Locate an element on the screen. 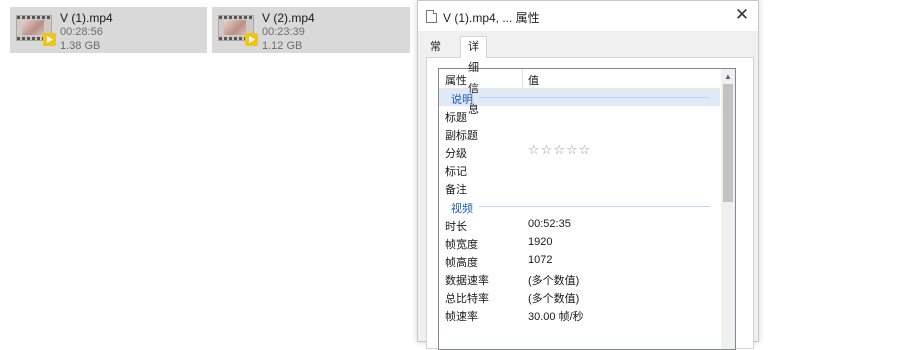 The height and width of the screenshot is (350, 904). property-row-frame-rate: 帧速率 30.00 帧/秒 is located at coordinates (579, 315).